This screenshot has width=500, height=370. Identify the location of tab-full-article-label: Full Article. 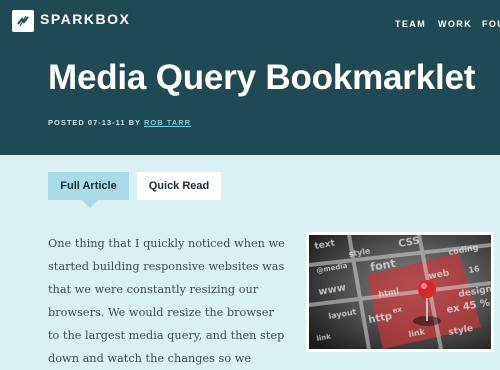
(88, 186).